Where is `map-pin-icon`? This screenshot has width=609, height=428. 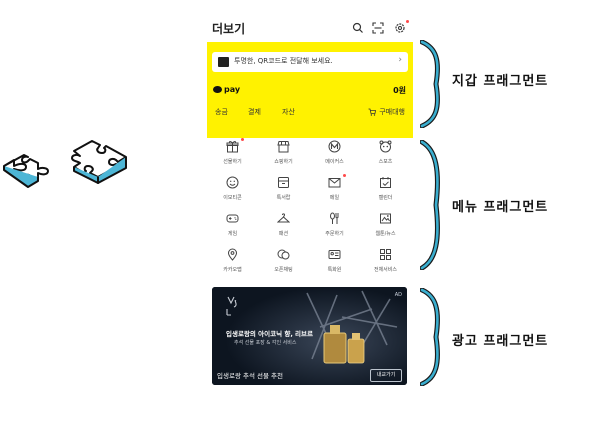 map-pin-icon is located at coordinates (232, 254).